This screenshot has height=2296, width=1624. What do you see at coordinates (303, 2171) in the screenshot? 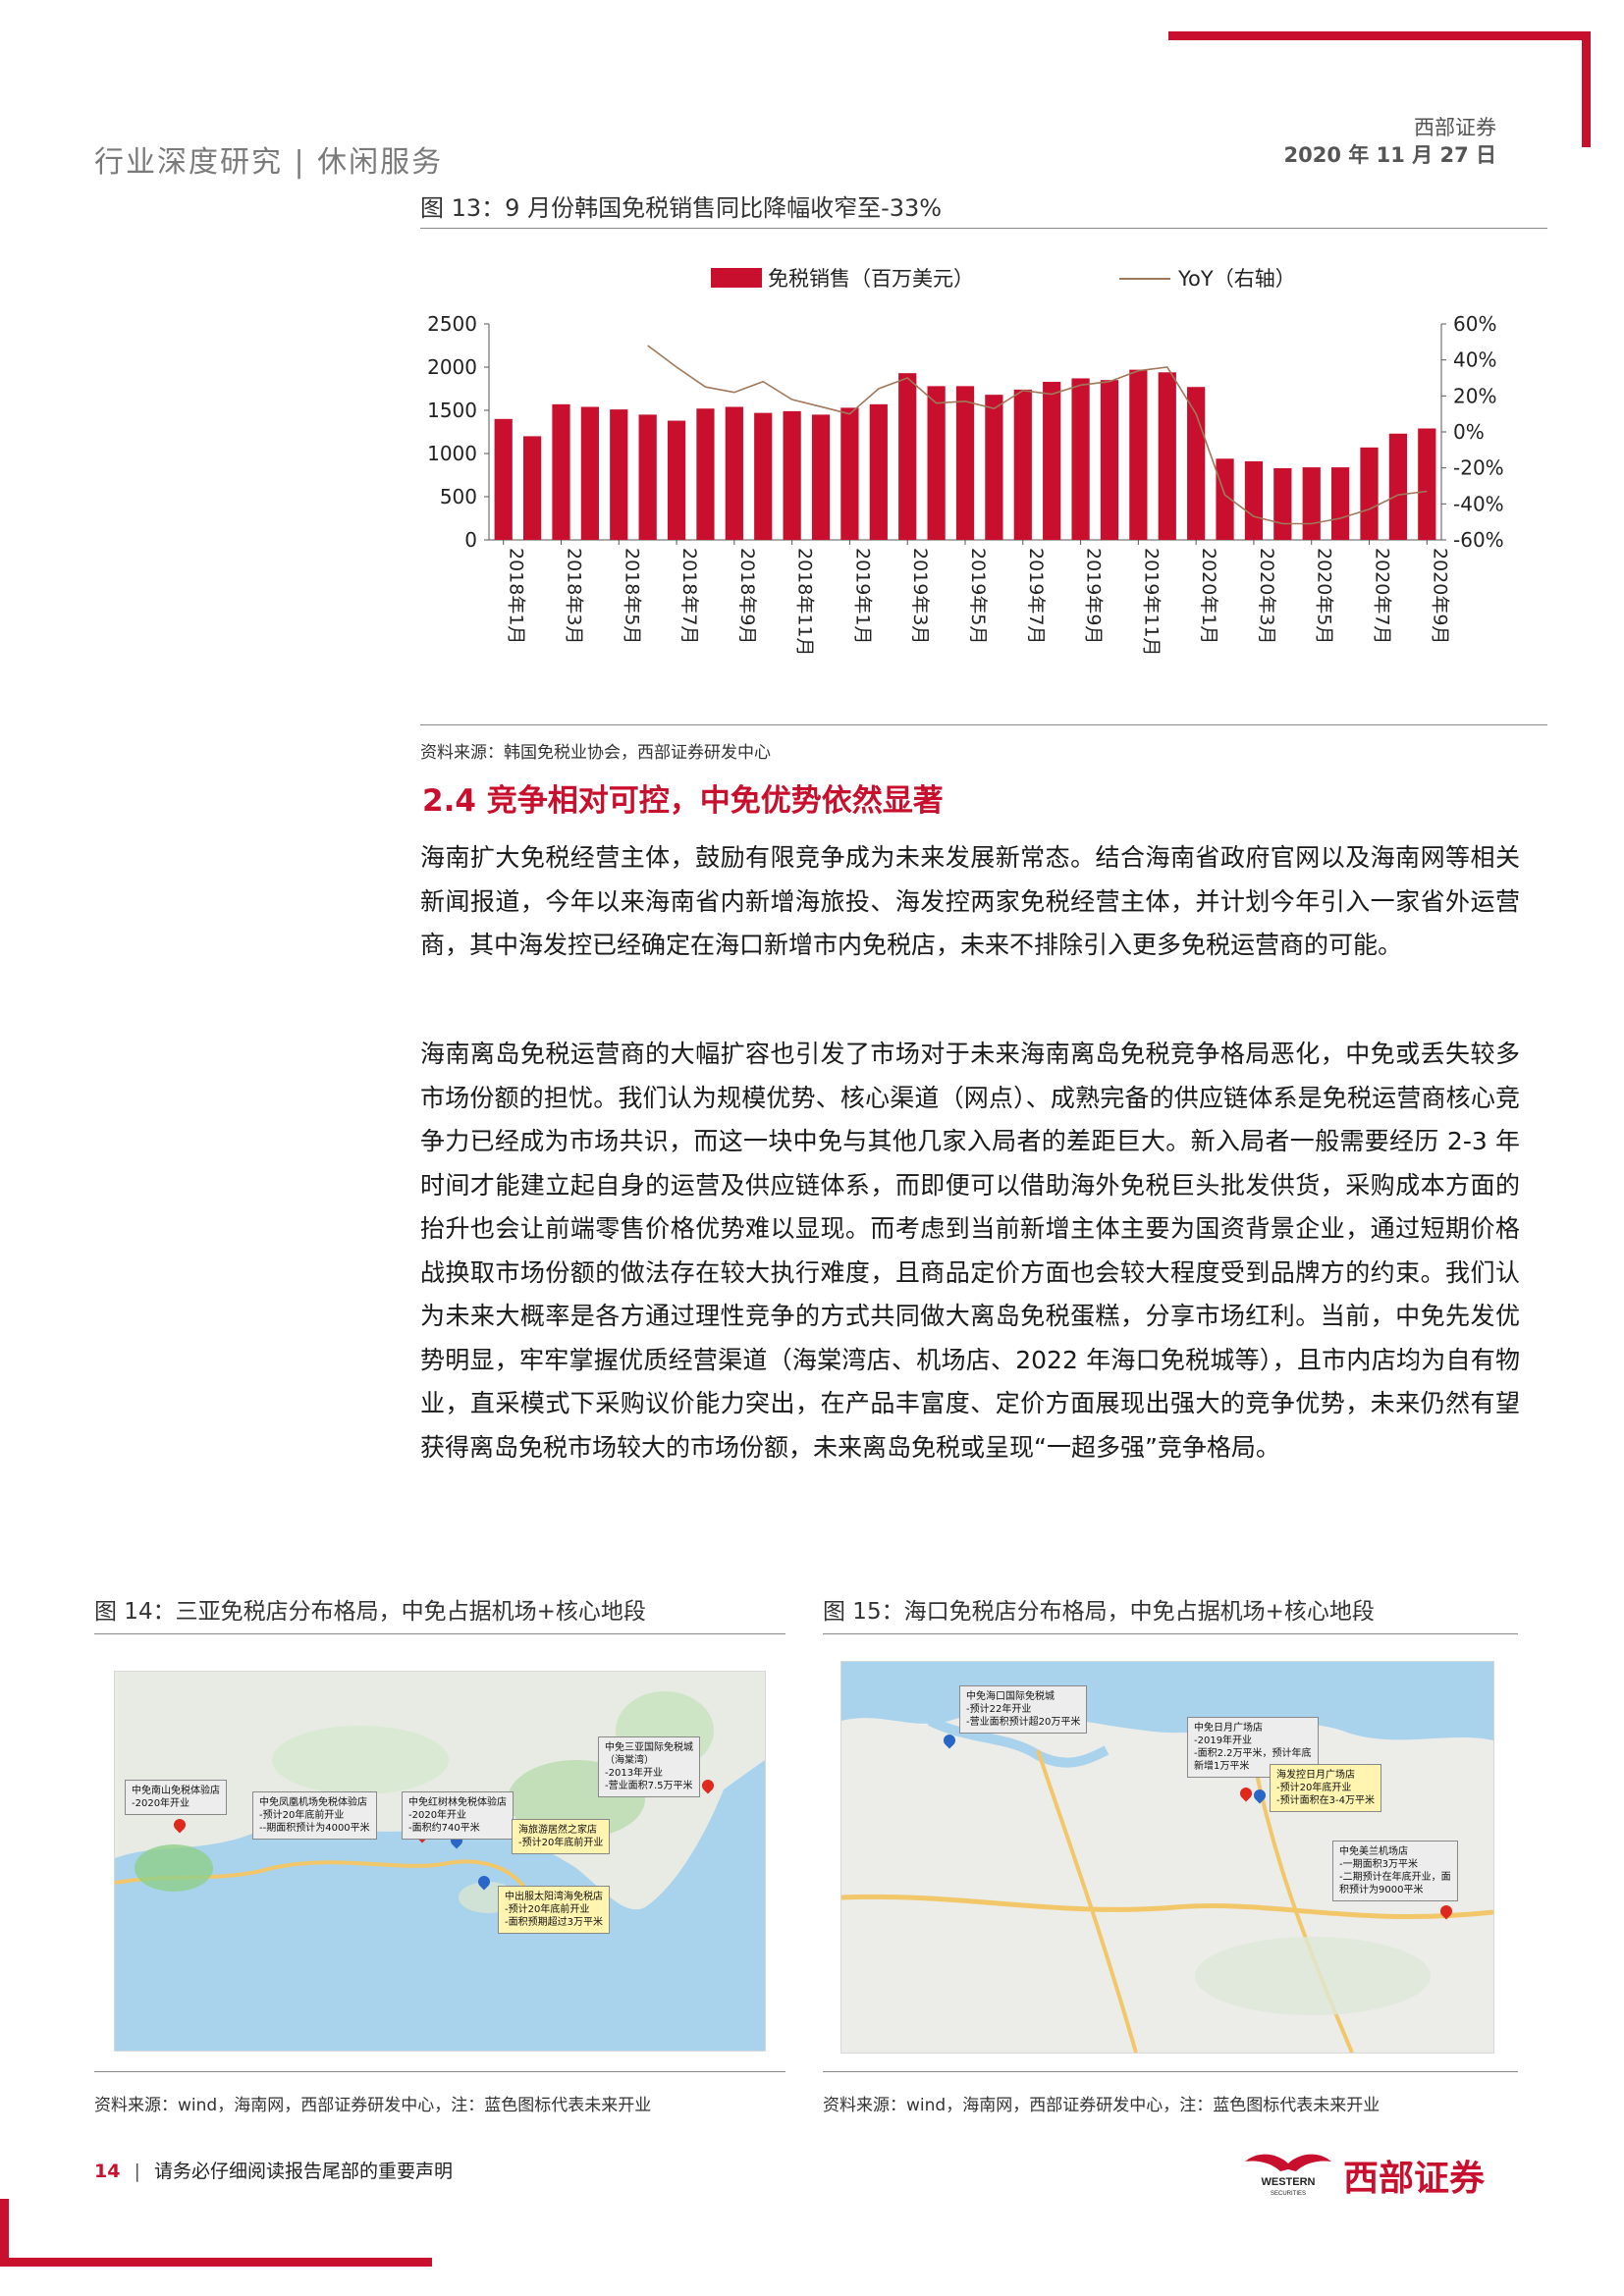
I see `footer-disclaimer: 请务必仔细阅读报告尾部的重要声明` at bounding box center [303, 2171].